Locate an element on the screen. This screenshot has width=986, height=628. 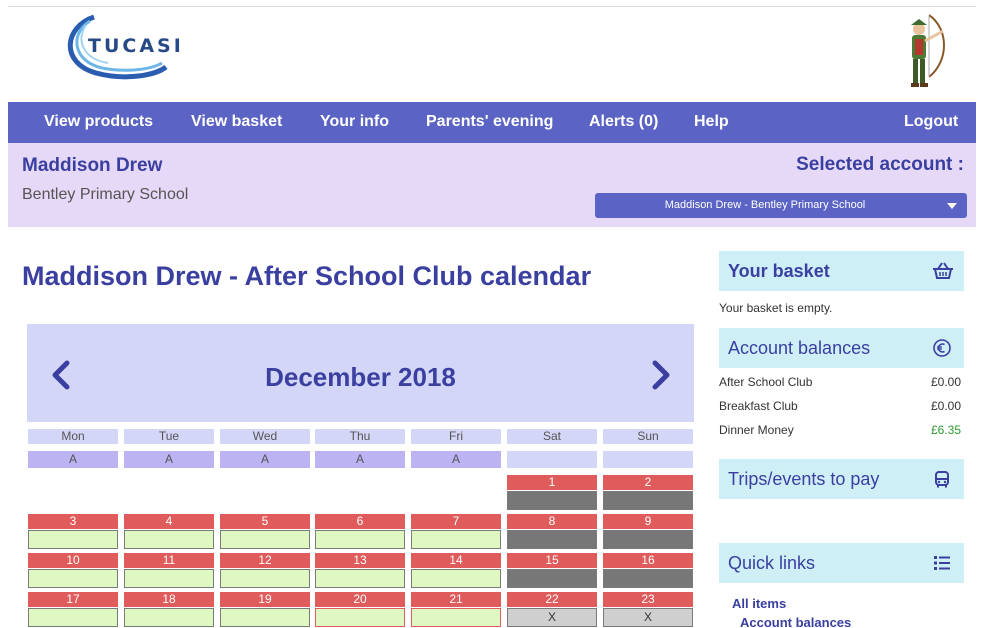
calendar-day: 23 X is located at coordinates (648, 610).